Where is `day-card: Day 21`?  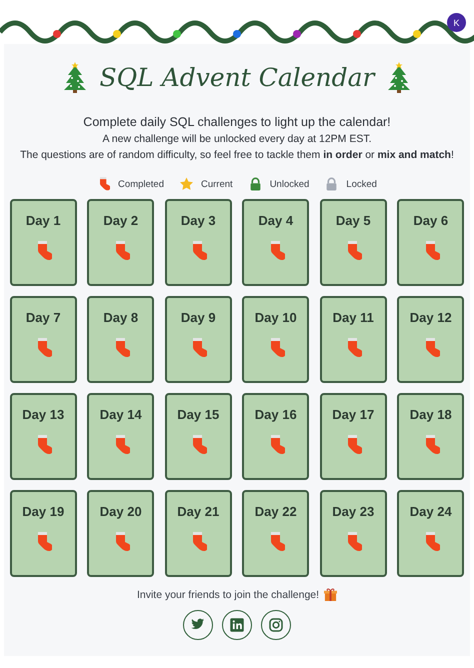
day-card: Day 21 is located at coordinates (198, 533).